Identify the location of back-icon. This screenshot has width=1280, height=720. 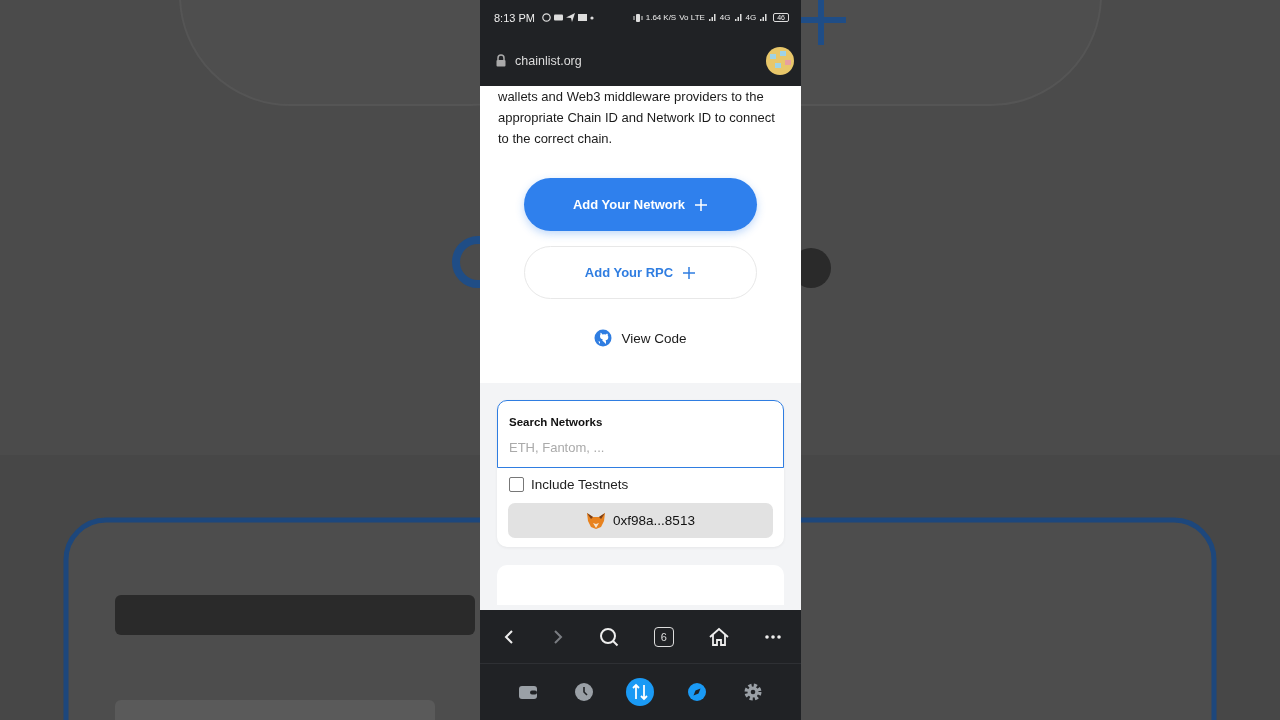
(509, 636).